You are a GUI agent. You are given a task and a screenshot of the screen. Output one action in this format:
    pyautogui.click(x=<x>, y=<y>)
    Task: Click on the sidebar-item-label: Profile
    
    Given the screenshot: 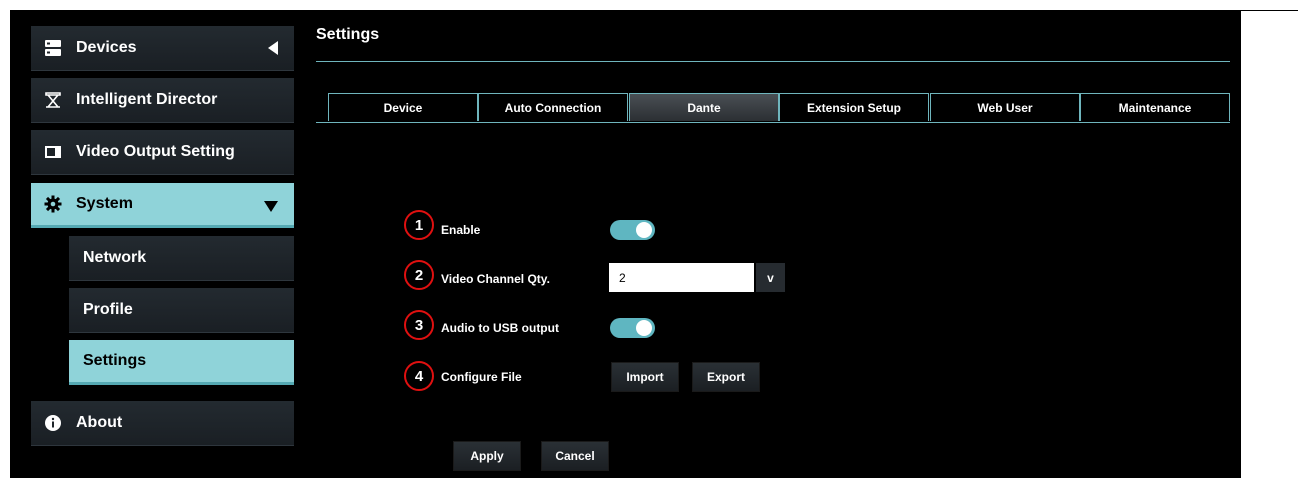 What is the action you would take?
    pyautogui.click(x=108, y=309)
    